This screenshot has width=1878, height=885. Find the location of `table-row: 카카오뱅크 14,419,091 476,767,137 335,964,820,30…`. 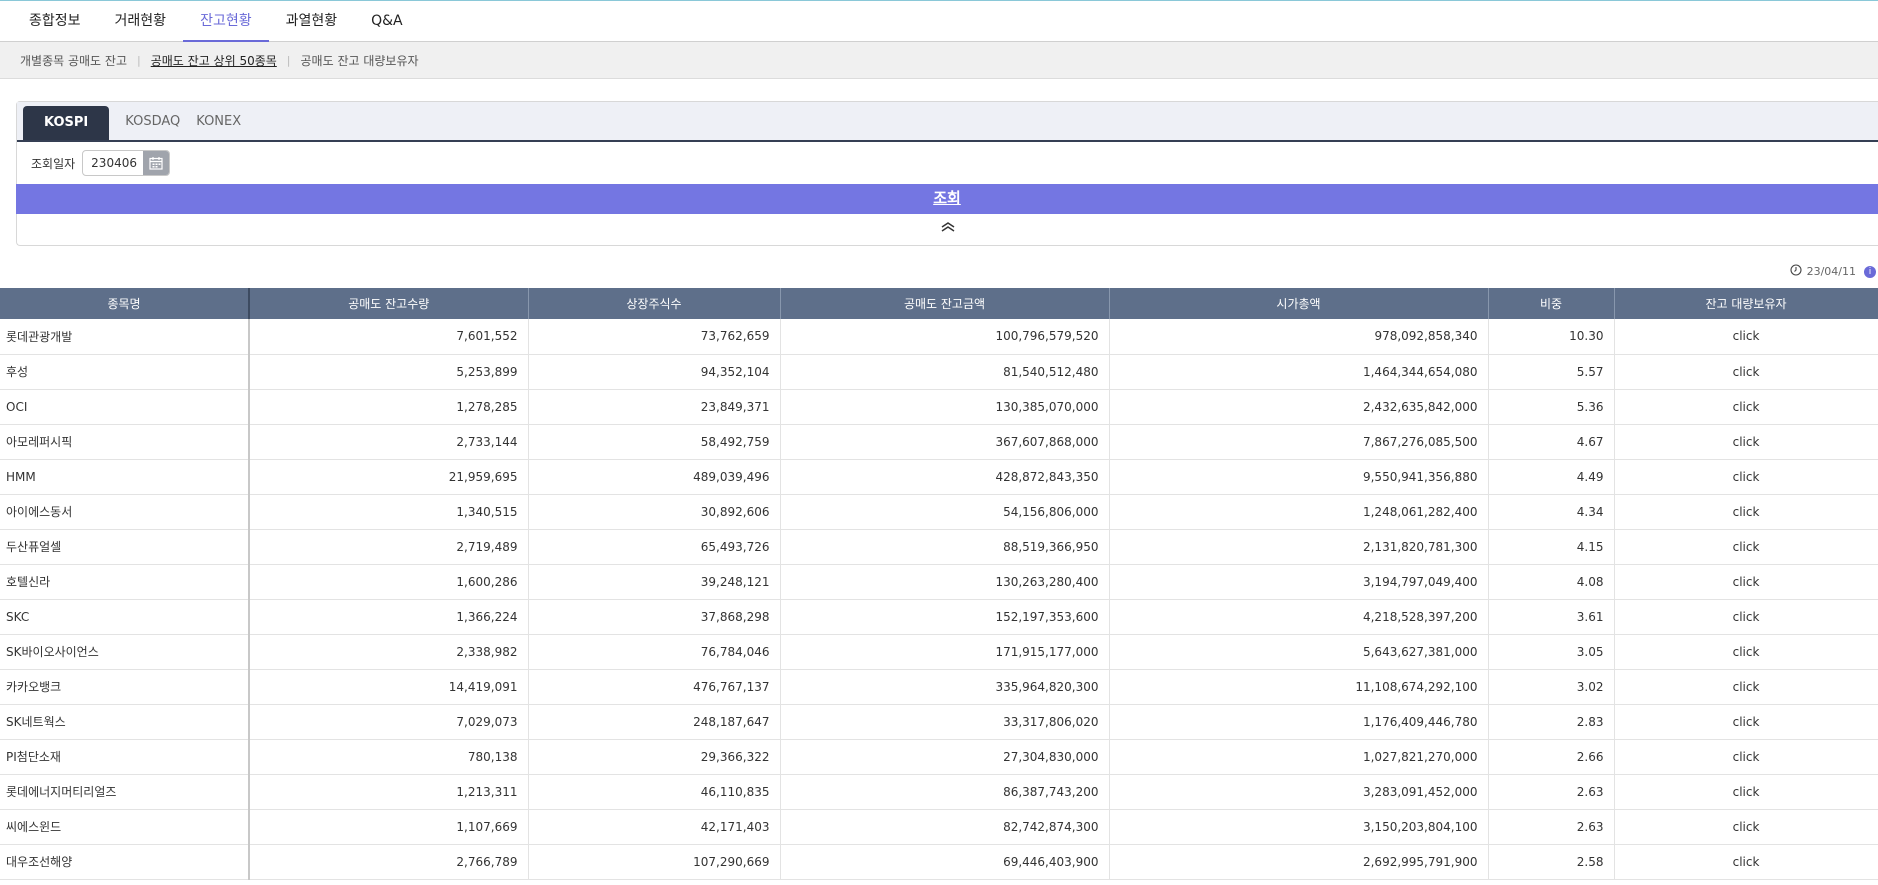

table-row: 카카오뱅크 14,419,091 476,767,137 335,964,820,30… is located at coordinates (939, 687).